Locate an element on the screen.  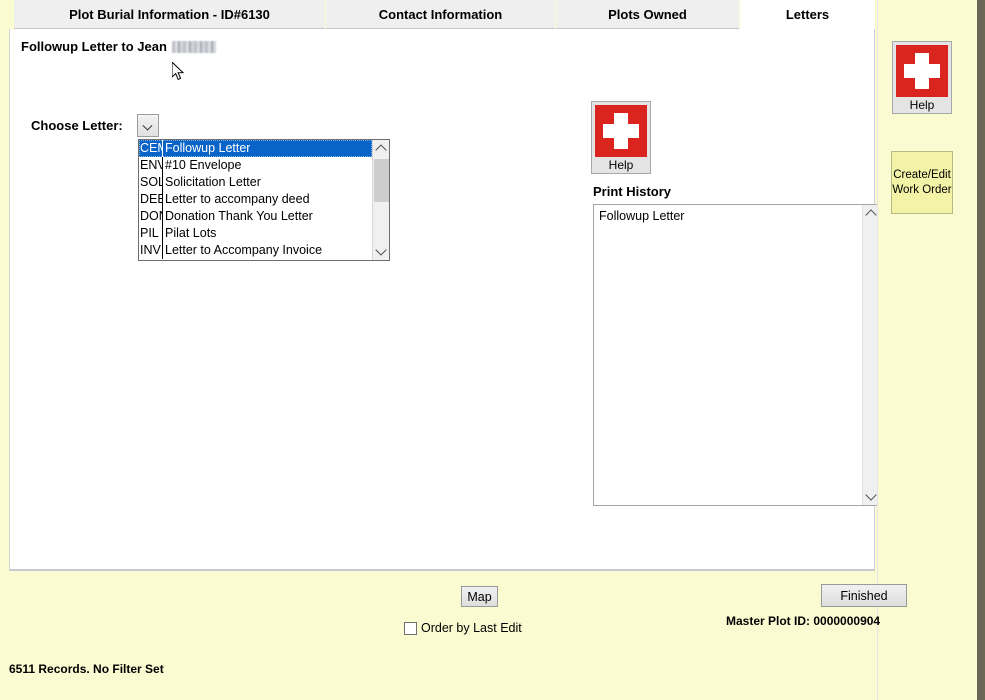
letter-heading: Followup Letter to Jean is located at coordinates (118, 46).